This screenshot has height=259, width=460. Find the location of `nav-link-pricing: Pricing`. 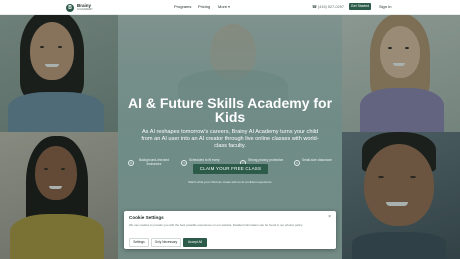

nav-link-pricing: Pricing is located at coordinates (204, 6).